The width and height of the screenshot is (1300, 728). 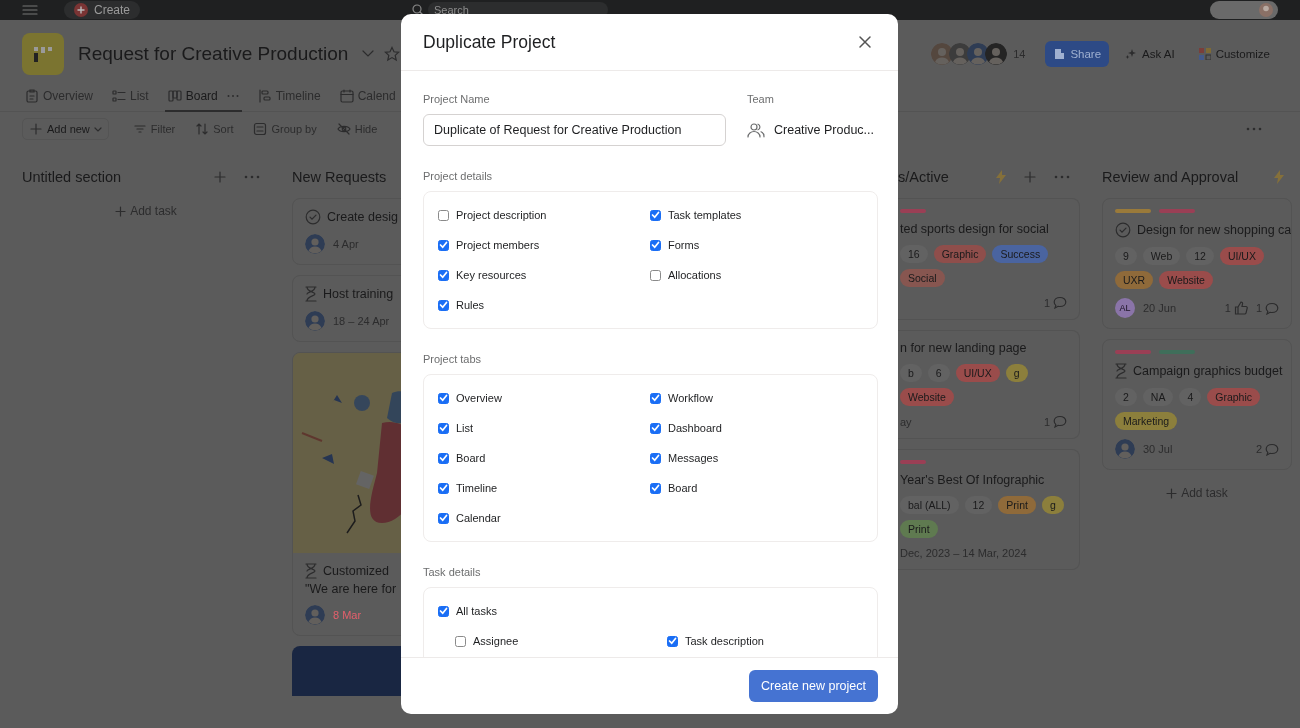 What do you see at coordinates (1200, 256) in the screenshot?
I see `tag: 12` at bounding box center [1200, 256].